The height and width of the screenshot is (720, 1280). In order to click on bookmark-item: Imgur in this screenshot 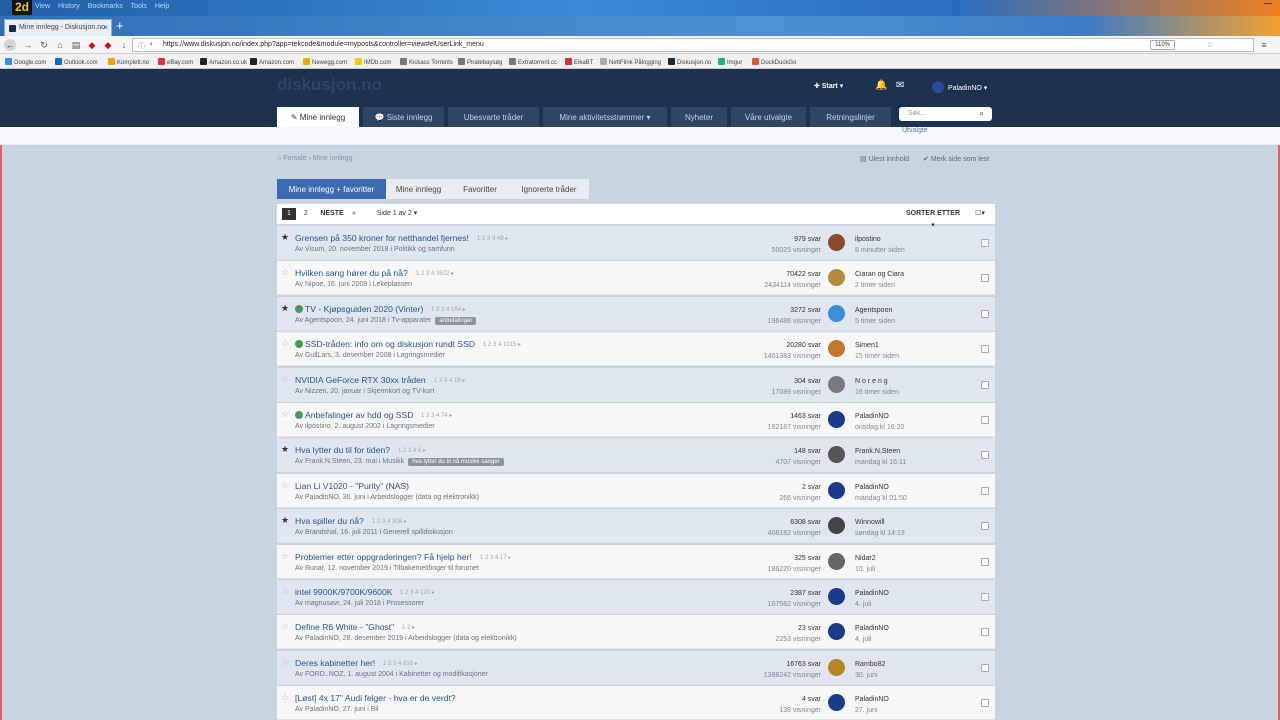, I will do `click(730, 62)`.